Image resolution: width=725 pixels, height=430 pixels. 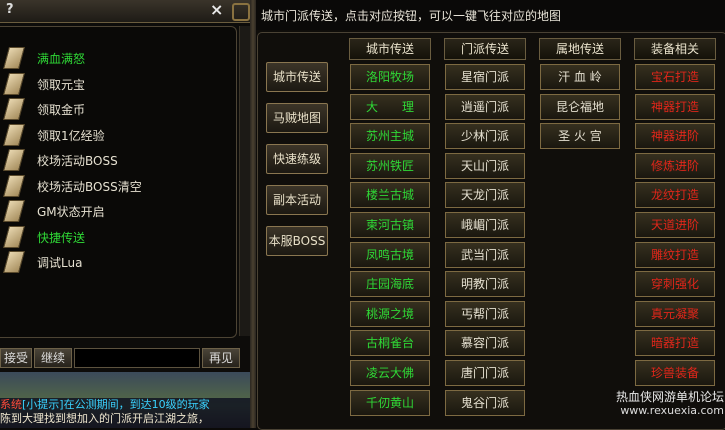 What do you see at coordinates (390, 343) in the screenshot?
I see `teleport-button: 古桐雀台` at bounding box center [390, 343].